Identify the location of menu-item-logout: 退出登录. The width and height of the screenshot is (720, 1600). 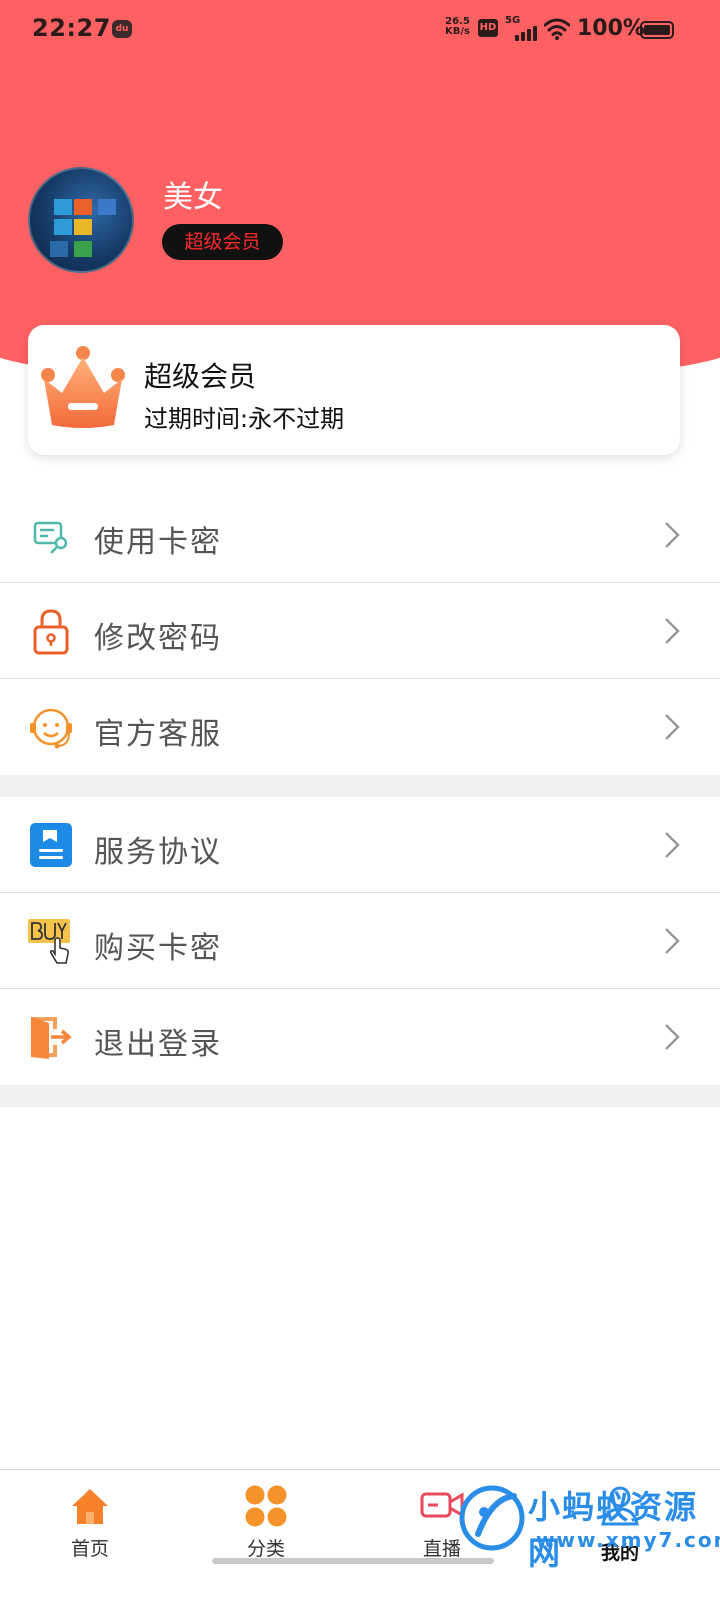
(360, 1037).